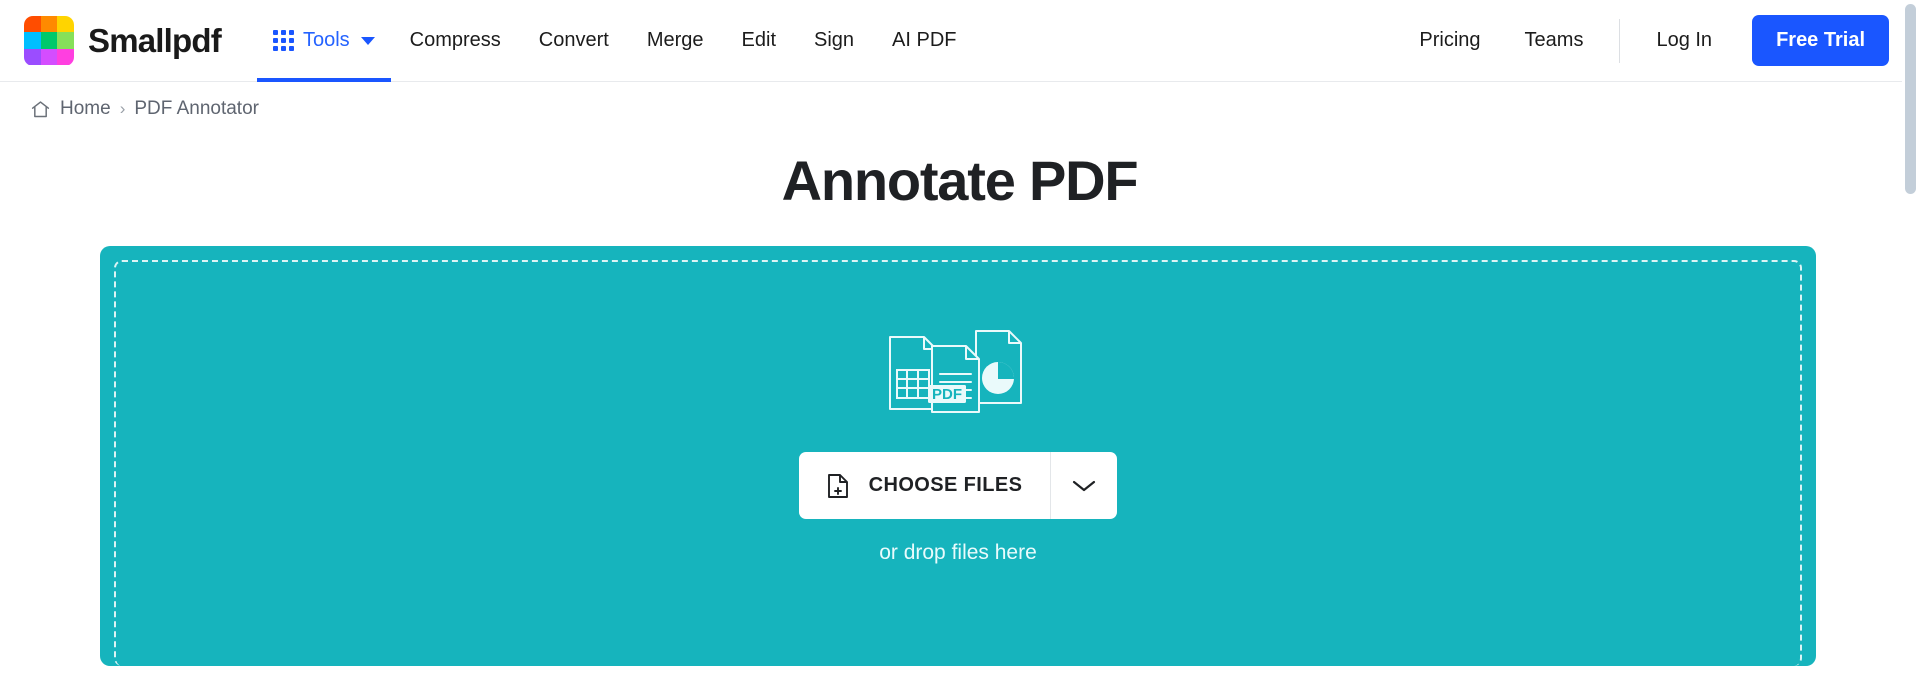 This screenshot has height=697, width=1919. What do you see at coordinates (574, 41) in the screenshot?
I see `nav-item-convert: Convert` at bounding box center [574, 41].